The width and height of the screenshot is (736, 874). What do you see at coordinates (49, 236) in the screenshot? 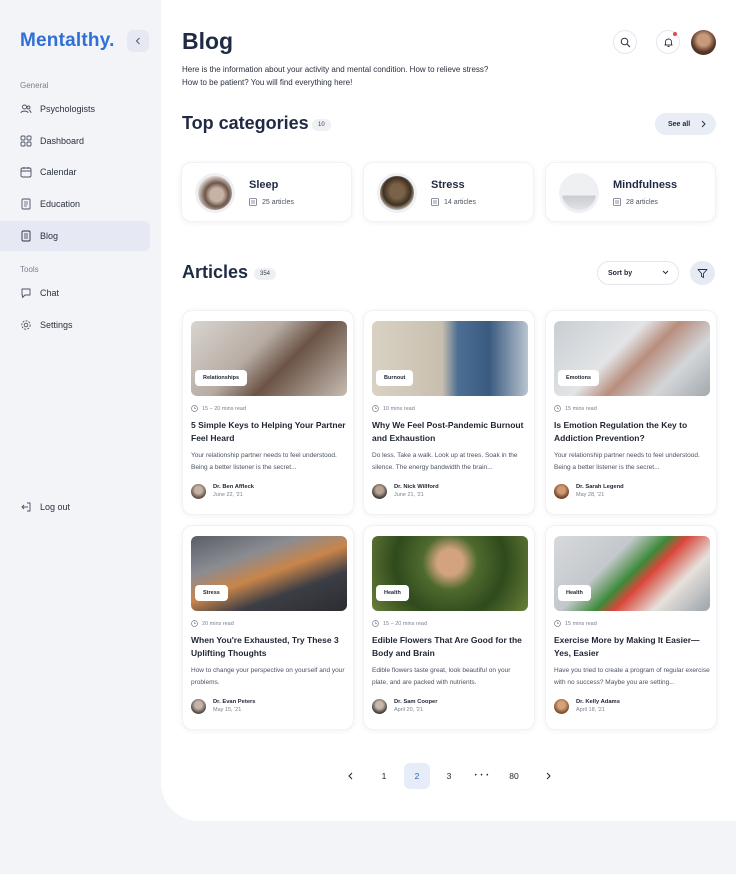
I see `sidebar-item-label: Blog` at bounding box center [49, 236].